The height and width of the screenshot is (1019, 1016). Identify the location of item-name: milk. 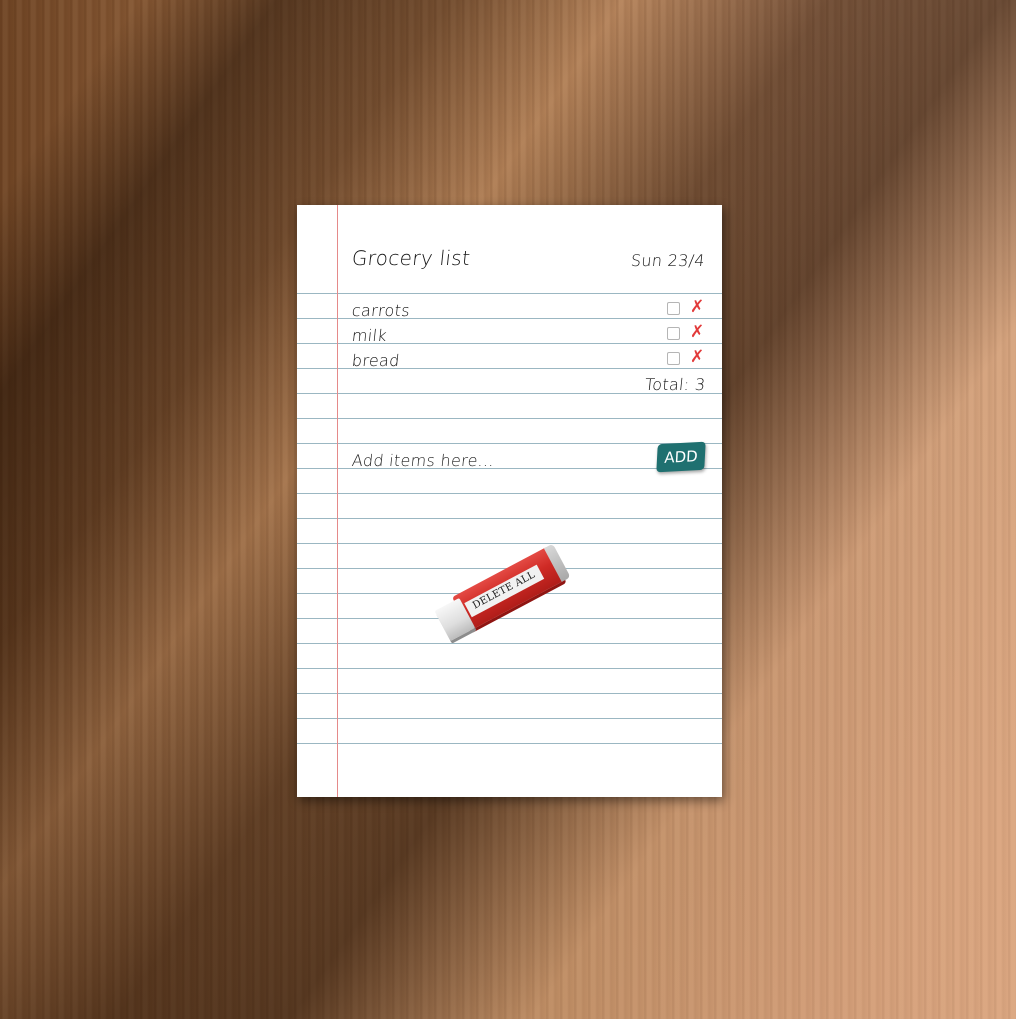
(369, 335).